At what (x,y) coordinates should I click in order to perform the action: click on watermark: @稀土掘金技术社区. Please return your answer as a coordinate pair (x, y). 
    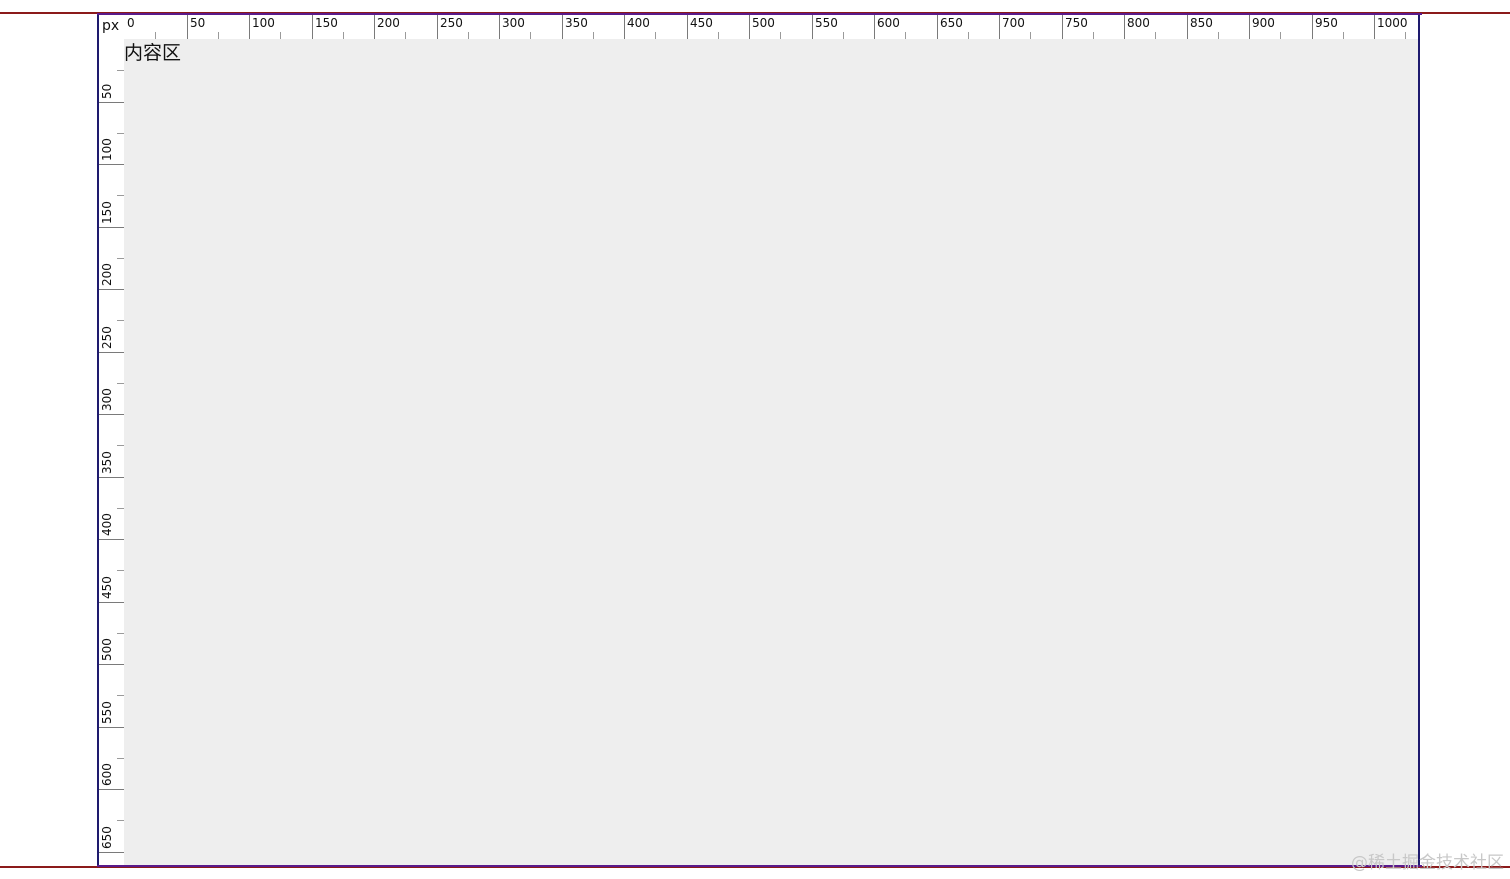
    Looking at the image, I should click on (1427, 863).